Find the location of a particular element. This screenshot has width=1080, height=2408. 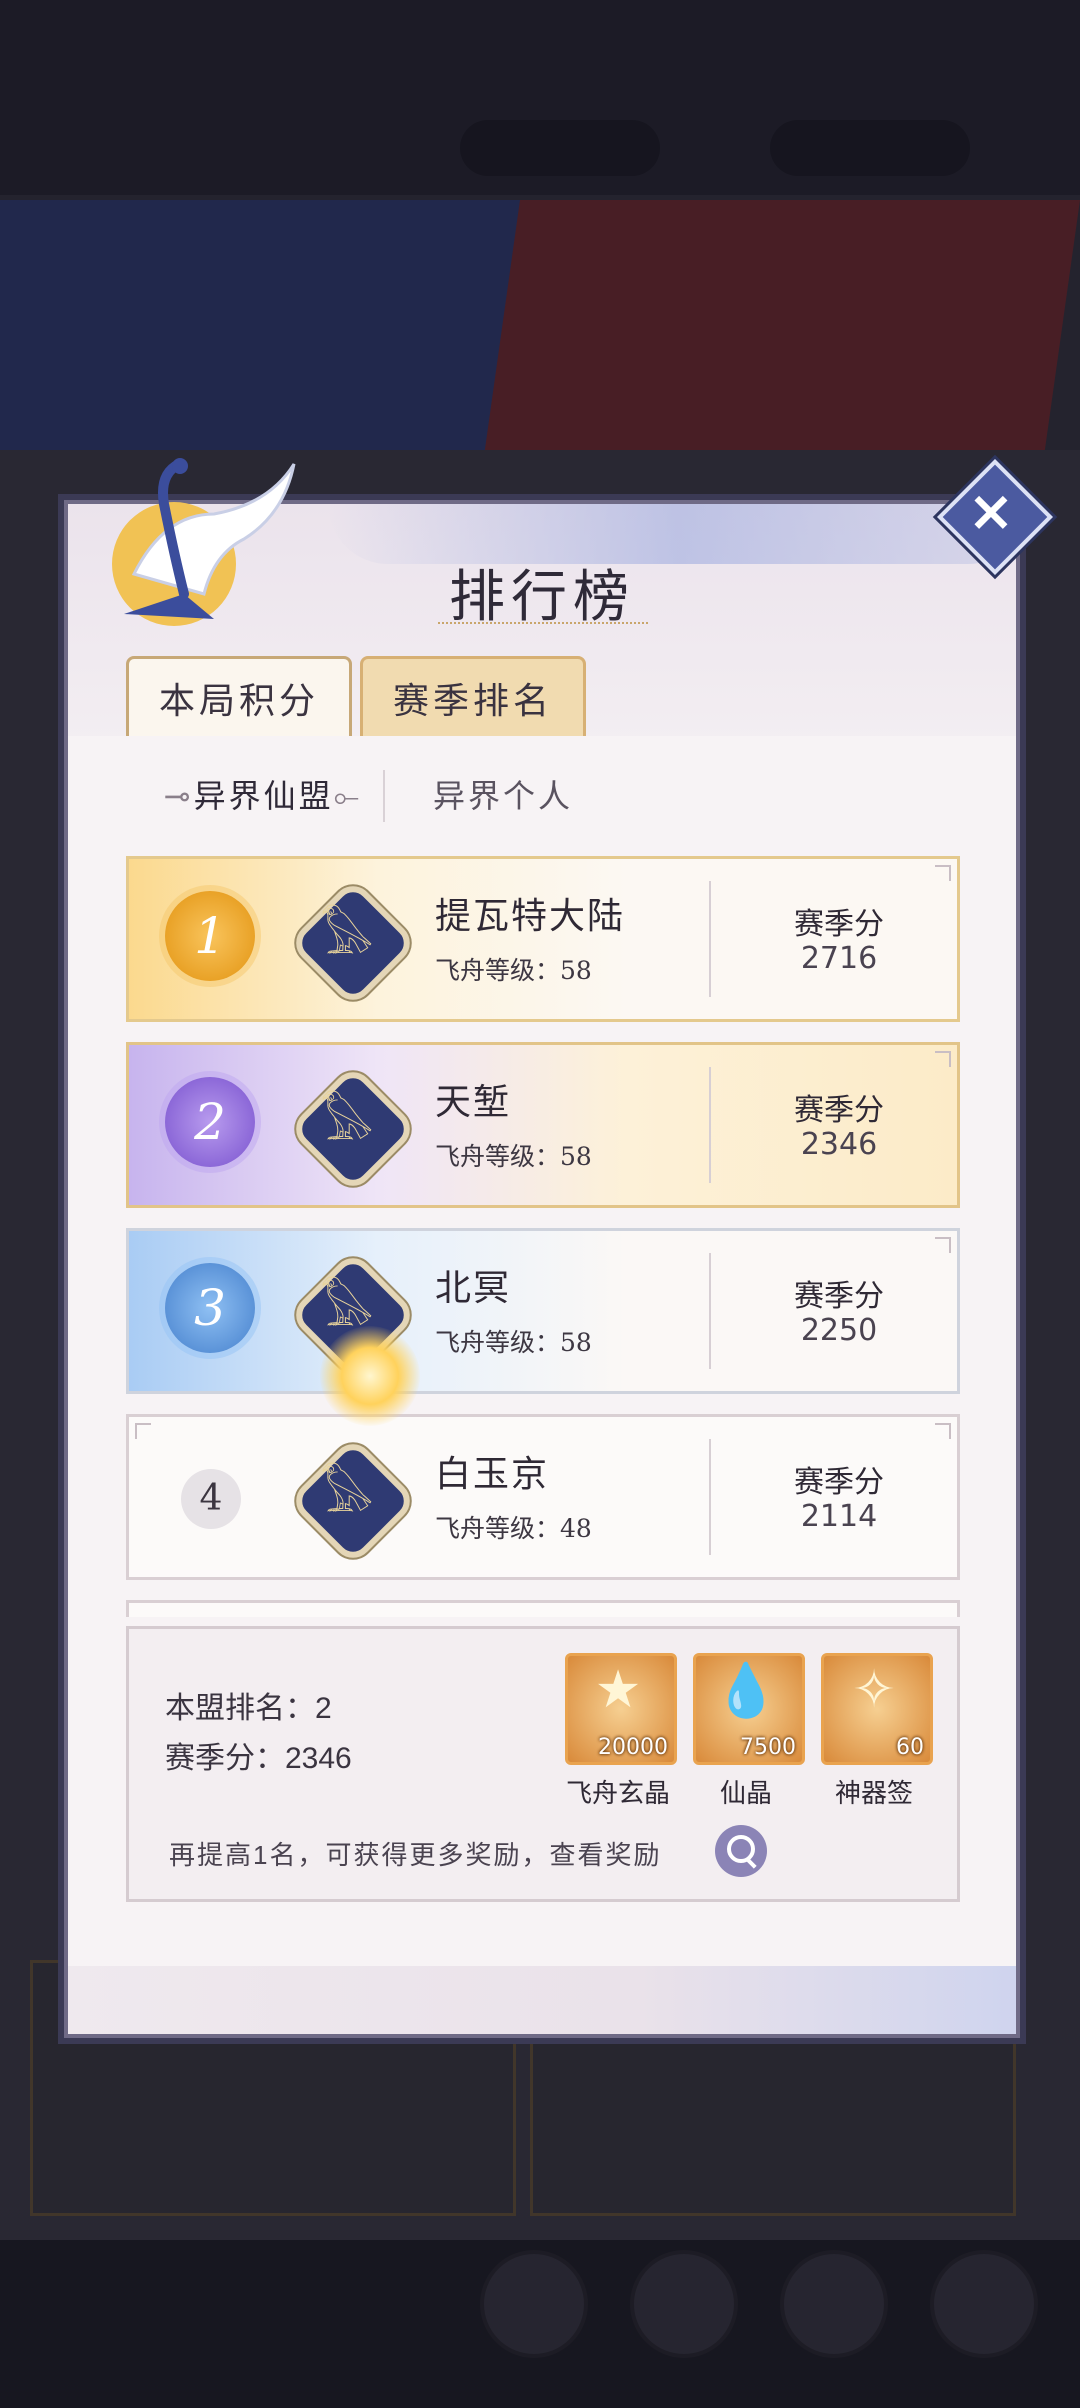

rank-badge-blue: 3 is located at coordinates (210, 1308).